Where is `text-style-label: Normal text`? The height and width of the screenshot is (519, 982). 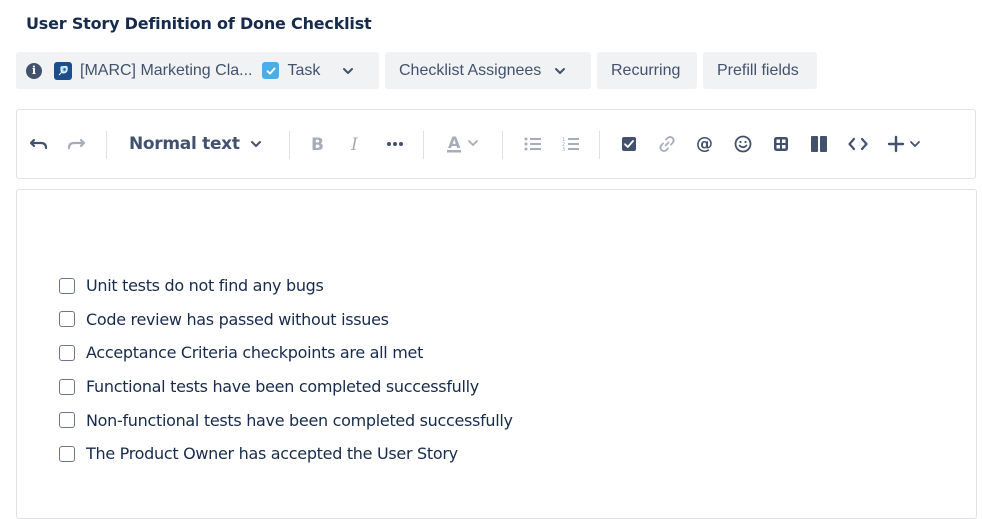
text-style-label: Normal text is located at coordinates (184, 144).